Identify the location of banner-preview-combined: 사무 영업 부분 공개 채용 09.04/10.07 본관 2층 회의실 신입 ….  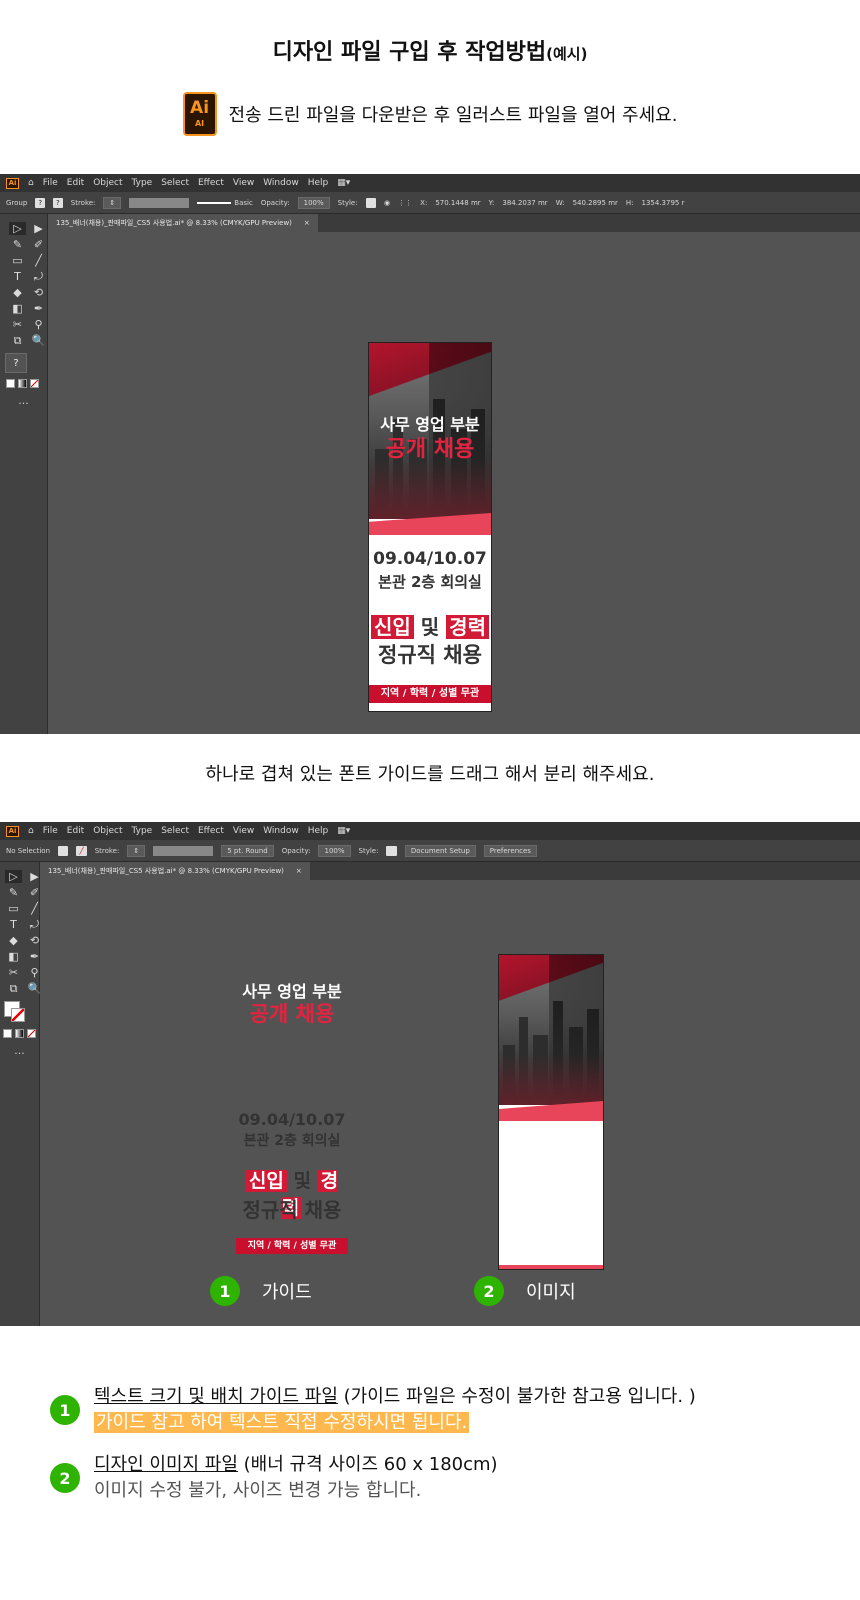
(430, 527).